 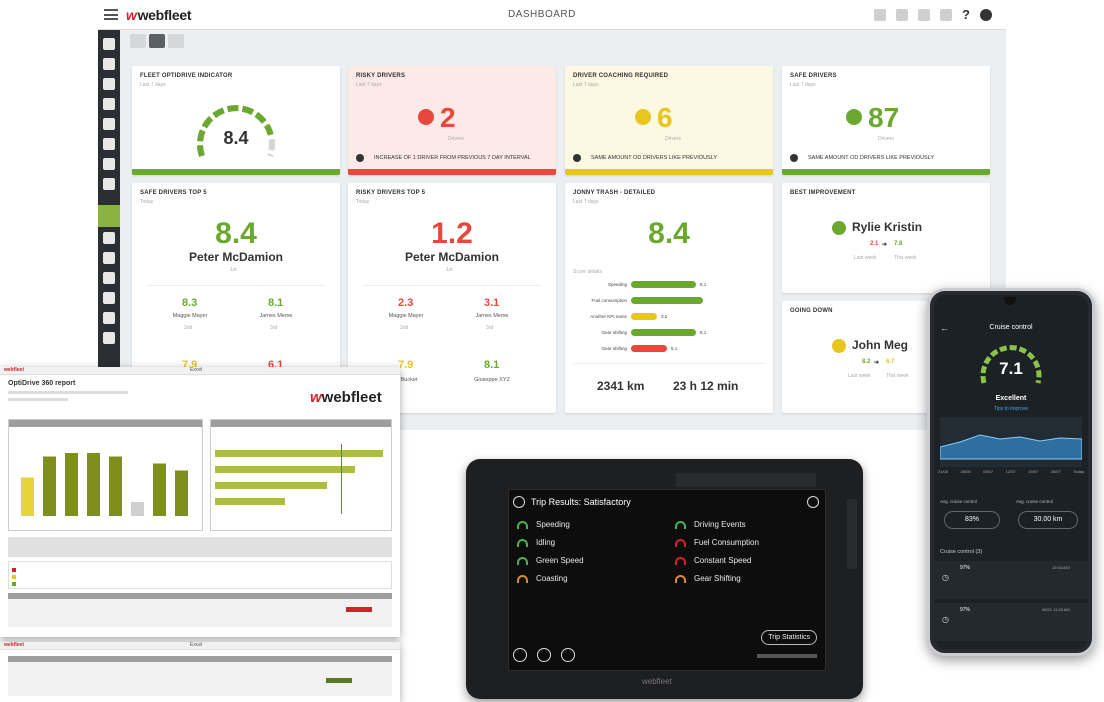 What do you see at coordinates (109, 124) in the screenshot?
I see `sidebar-warning-icon` at bounding box center [109, 124].